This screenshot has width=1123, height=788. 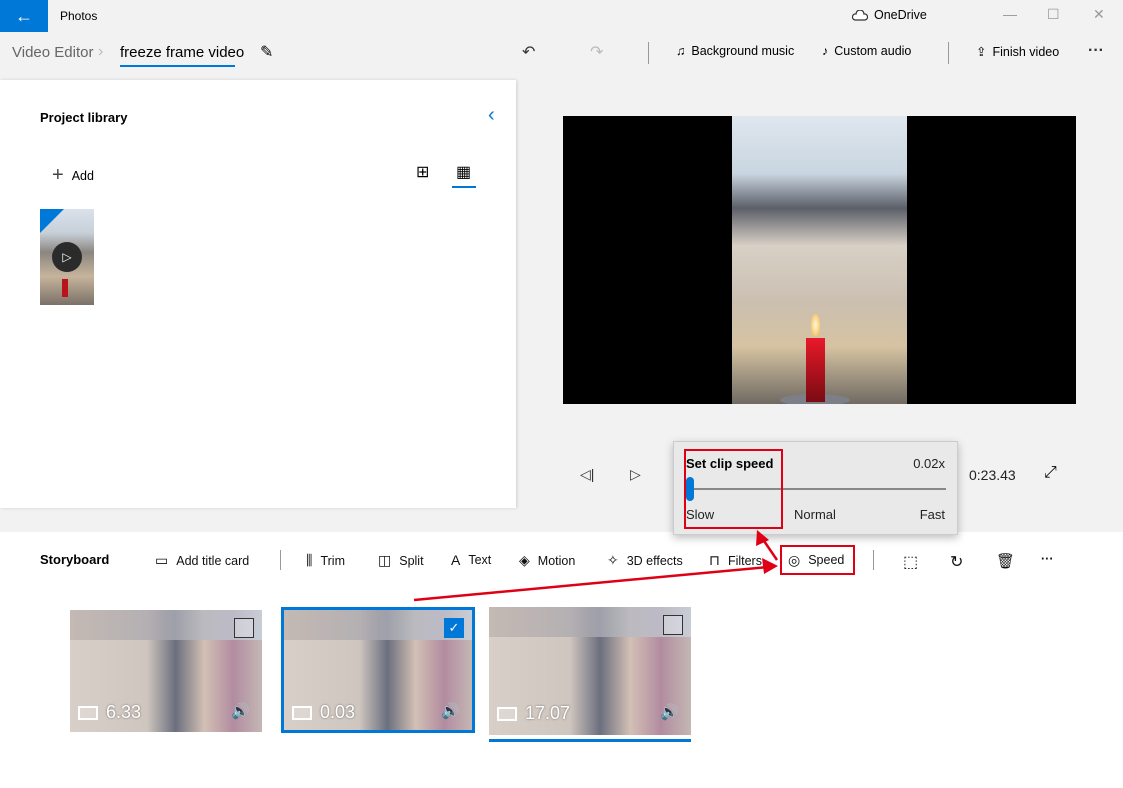 I want to click on clip-duration-value: 0.03, so click(x=338, y=712).